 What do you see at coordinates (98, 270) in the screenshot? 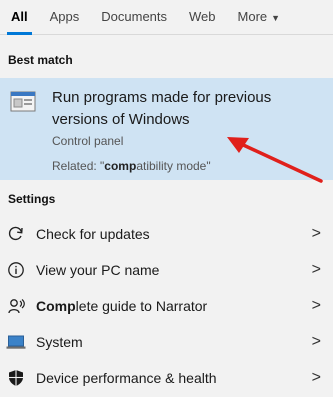
I see `settings-item-label: View your PC name` at bounding box center [98, 270].